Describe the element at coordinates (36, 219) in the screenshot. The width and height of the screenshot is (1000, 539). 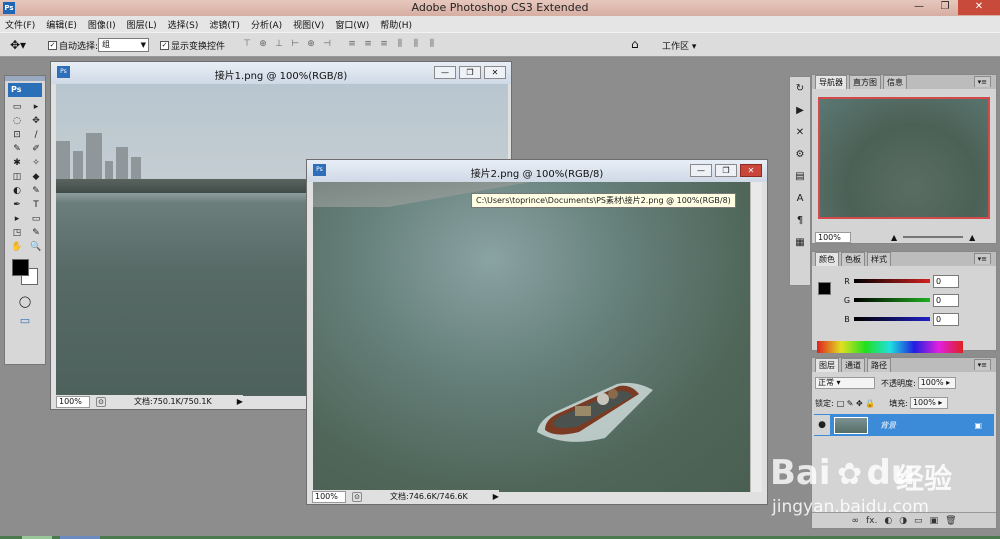
I see `shape-tool-icon: ▭` at that location.